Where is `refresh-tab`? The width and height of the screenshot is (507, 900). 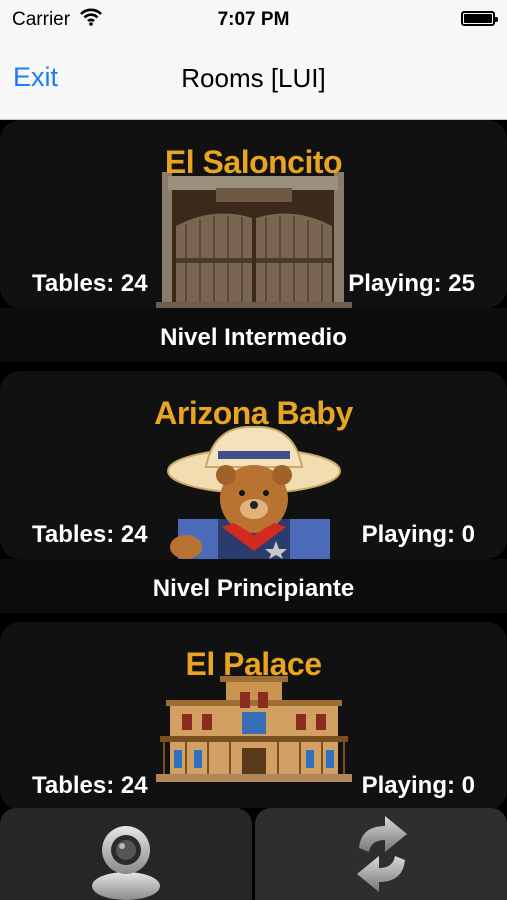 refresh-tab is located at coordinates (381, 854).